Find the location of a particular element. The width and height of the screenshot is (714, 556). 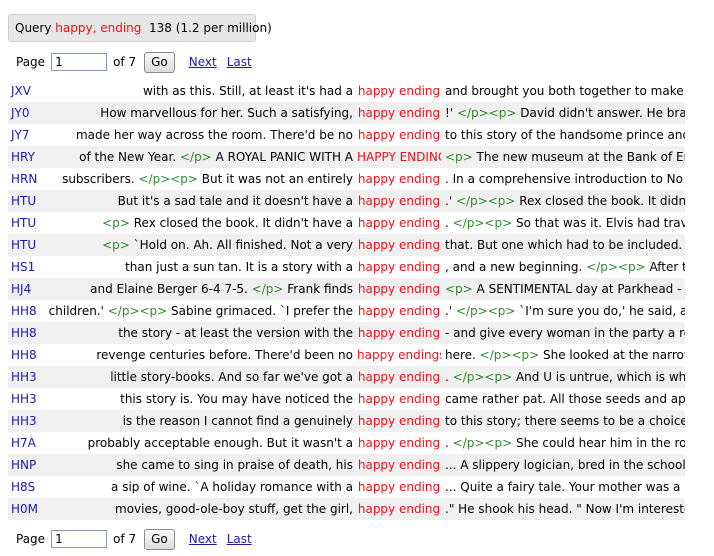

context-text: that. But one which had to be included. is located at coordinates (564, 245).